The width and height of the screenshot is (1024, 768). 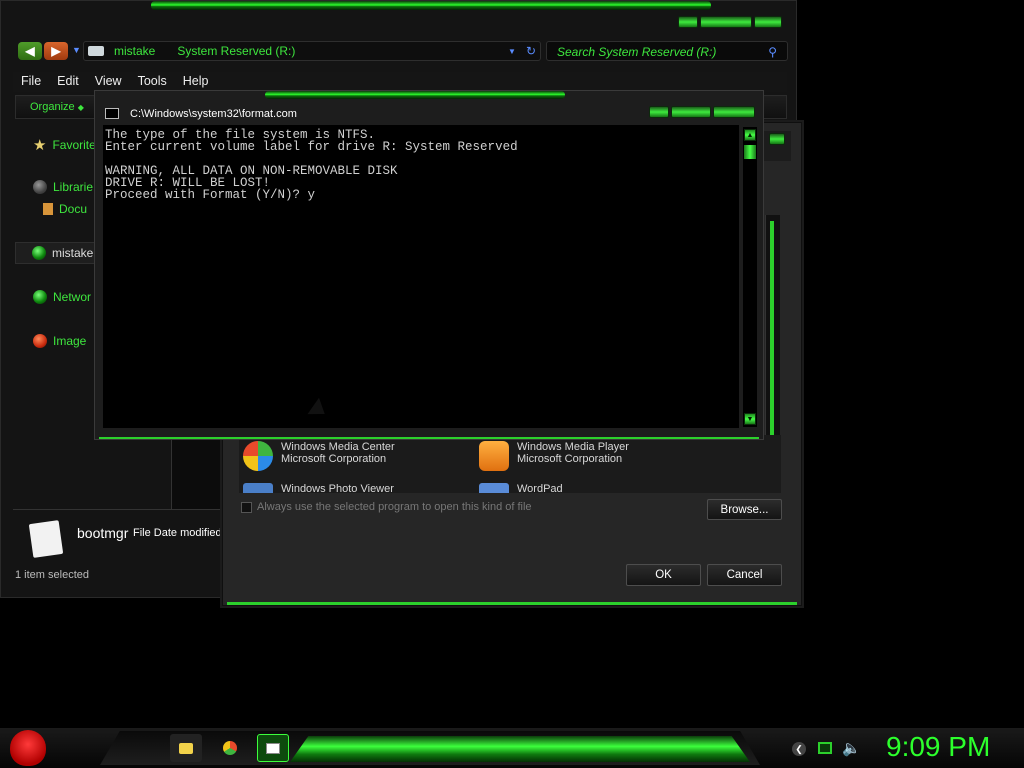 I want to click on menu-tools: Tools, so click(x=152, y=82).